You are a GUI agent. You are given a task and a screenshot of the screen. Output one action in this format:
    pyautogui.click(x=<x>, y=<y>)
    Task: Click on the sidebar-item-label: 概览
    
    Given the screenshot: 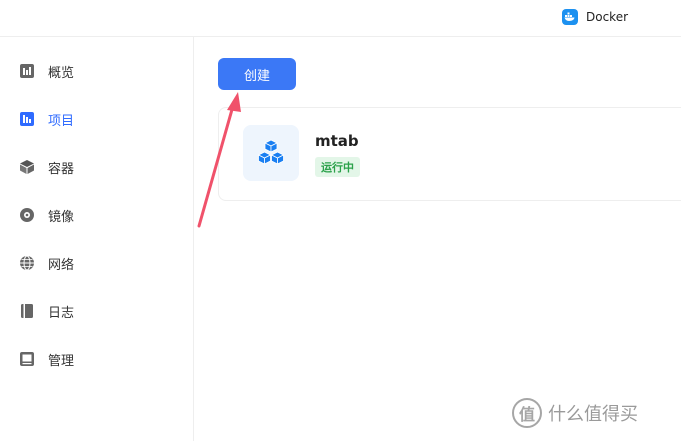 What is the action you would take?
    pyautogui.click(x=61, y=73)
    